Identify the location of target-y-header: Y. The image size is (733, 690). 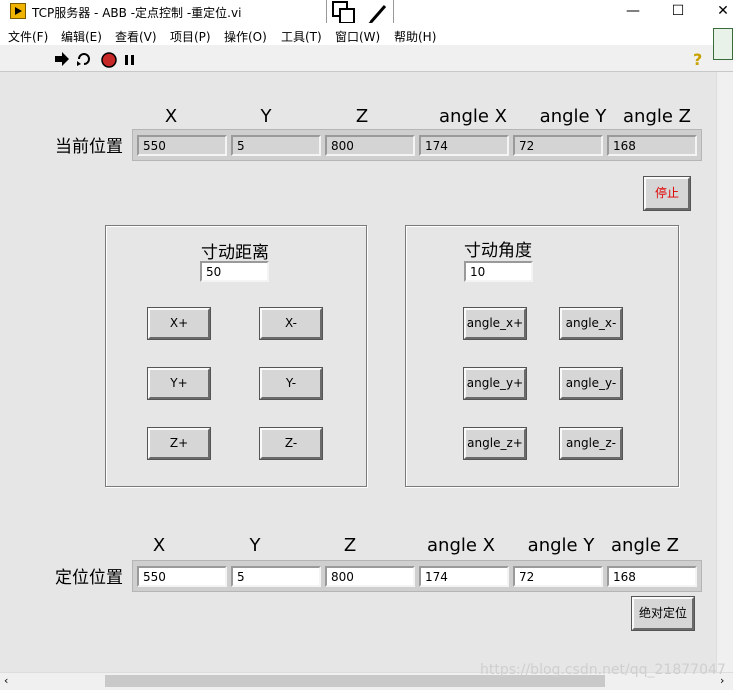
(255, 545).